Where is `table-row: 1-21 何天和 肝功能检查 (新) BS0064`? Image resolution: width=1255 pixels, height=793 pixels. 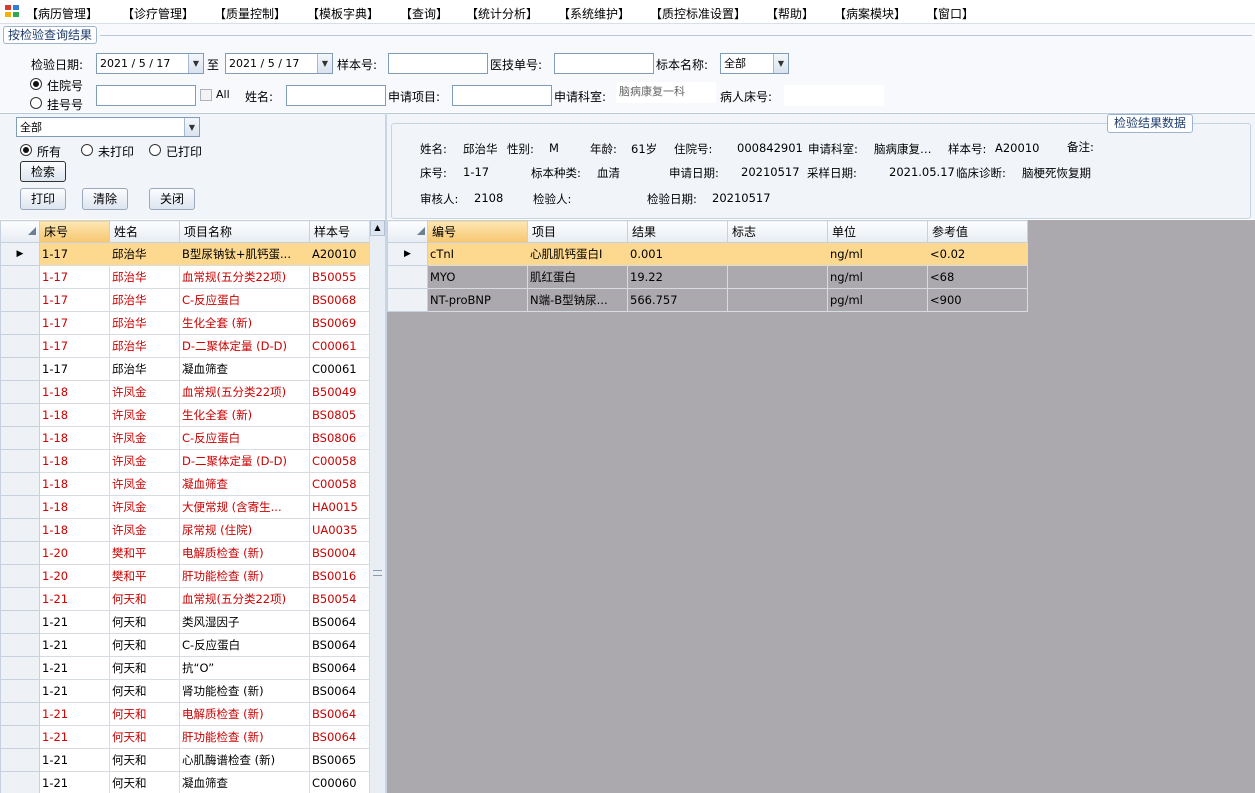 table-row: 1-21 何天和 肝功能检查 (新) BS0064 is located at coordinates (185, 737).